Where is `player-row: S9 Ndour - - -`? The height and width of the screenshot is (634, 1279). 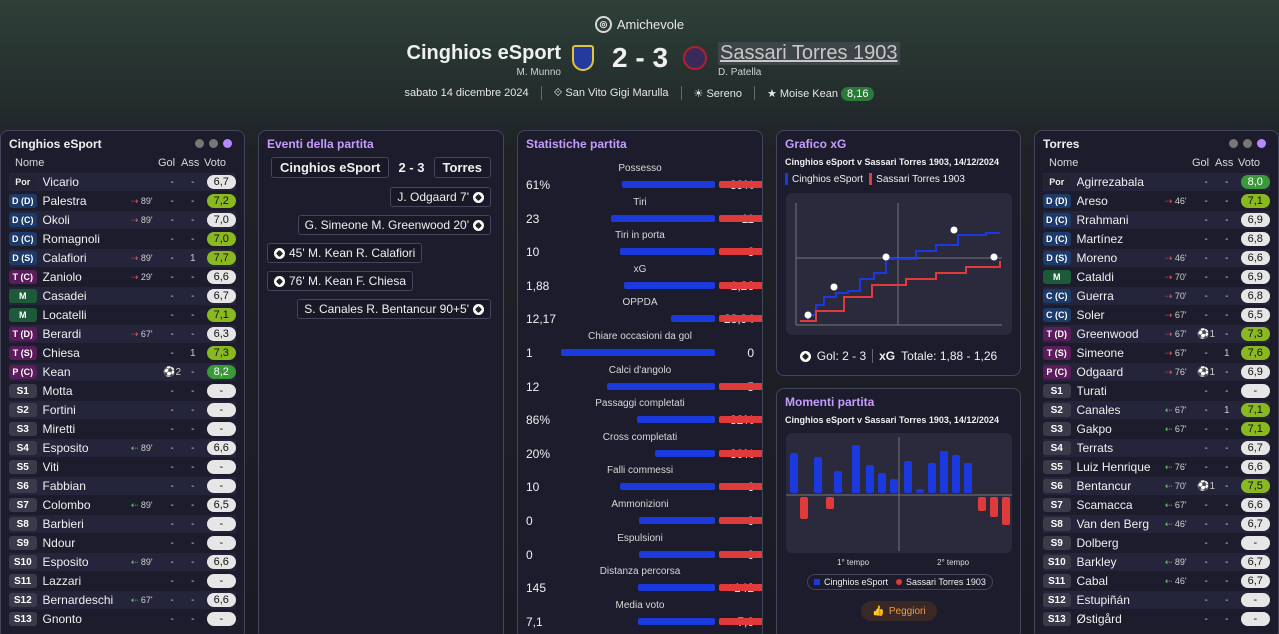
player-row: S9 Ndour - - - is located at coordinates (122, 543).